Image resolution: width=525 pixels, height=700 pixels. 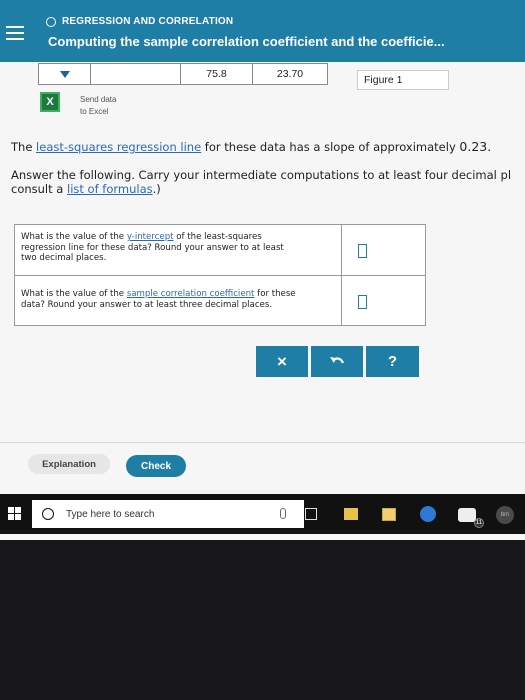 What do you see at coordinates (150, 237) in the screenshot?
I see `y-intercept-link: y-intercept` at bounding box center [150, 237].